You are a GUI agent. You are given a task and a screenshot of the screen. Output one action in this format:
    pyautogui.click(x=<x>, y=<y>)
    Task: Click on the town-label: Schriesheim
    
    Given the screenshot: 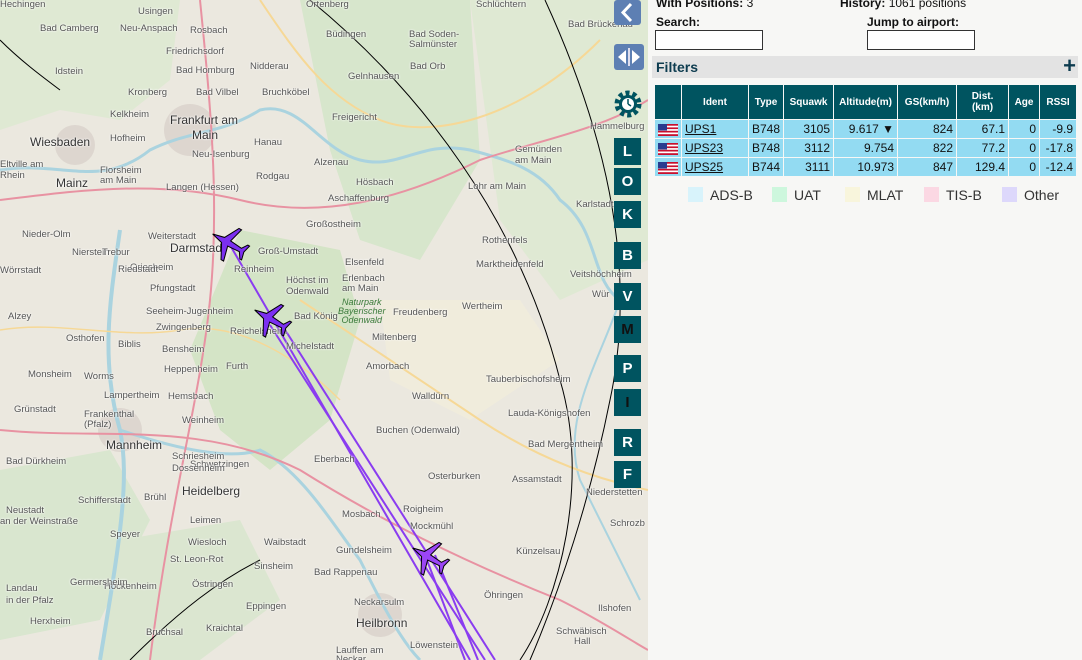 What is the action you would take?
    pyautogui.click(x=198, y=456)
    